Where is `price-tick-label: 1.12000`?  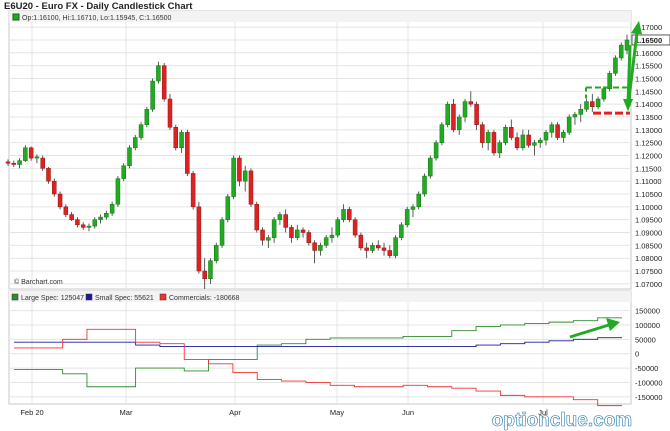
price-tick-label: 1.12000 is located at coordinates (648, 156).